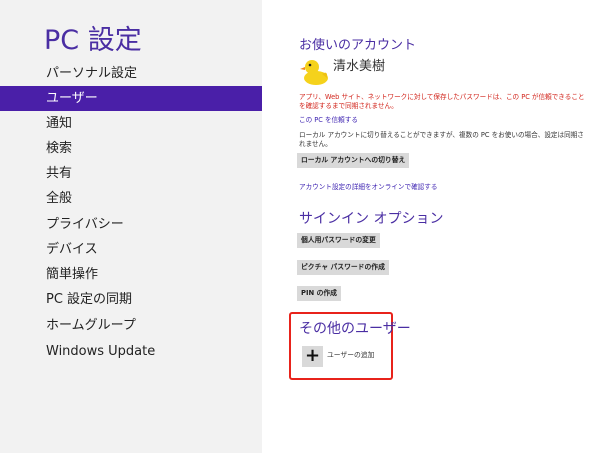 The width and height of the screenshot is (600, 453). I want to click on add-user-button: + ユーザーの追加, so click(347, 357).